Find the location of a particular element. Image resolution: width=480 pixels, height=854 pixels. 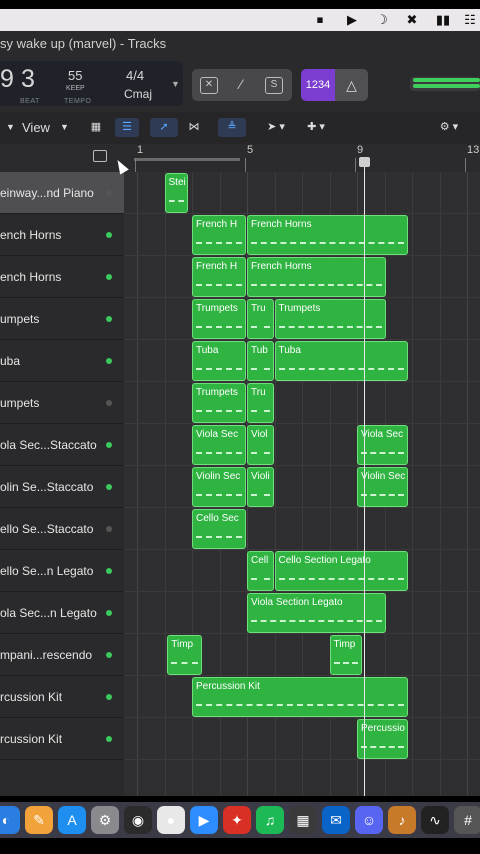

chrome-icon: ● is located at coordinates (171, 820).